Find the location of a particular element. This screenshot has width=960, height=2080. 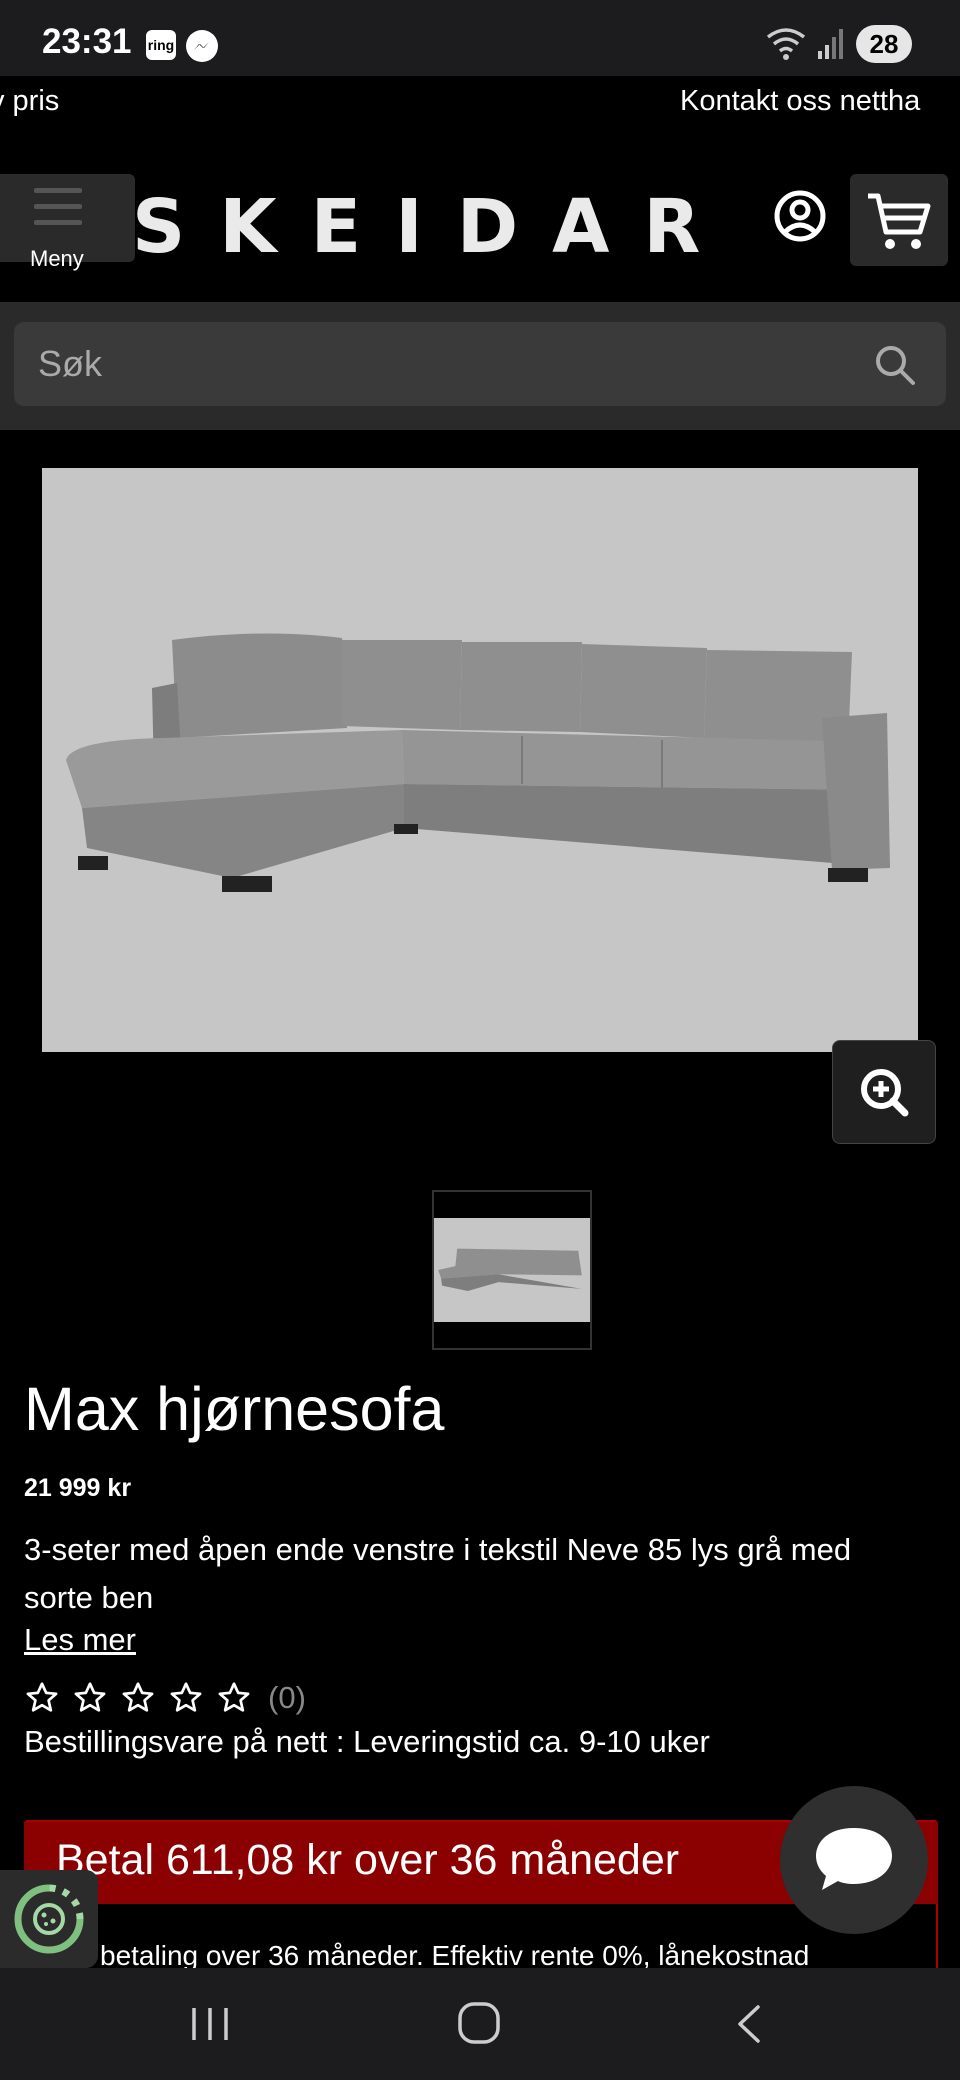

battery-indicator: 28 is located at coordinates (884, 44).